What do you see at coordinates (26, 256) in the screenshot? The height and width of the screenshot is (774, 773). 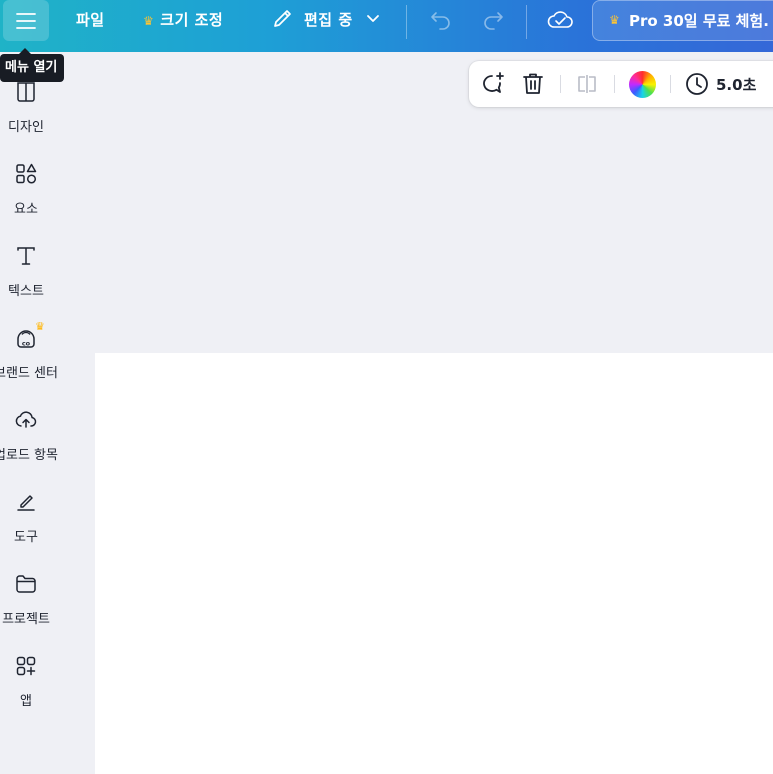 I see `text-icon` at bounding box center [26, 256].